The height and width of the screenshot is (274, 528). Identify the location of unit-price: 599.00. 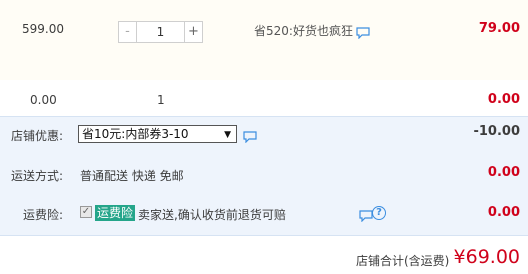
(43, 29).